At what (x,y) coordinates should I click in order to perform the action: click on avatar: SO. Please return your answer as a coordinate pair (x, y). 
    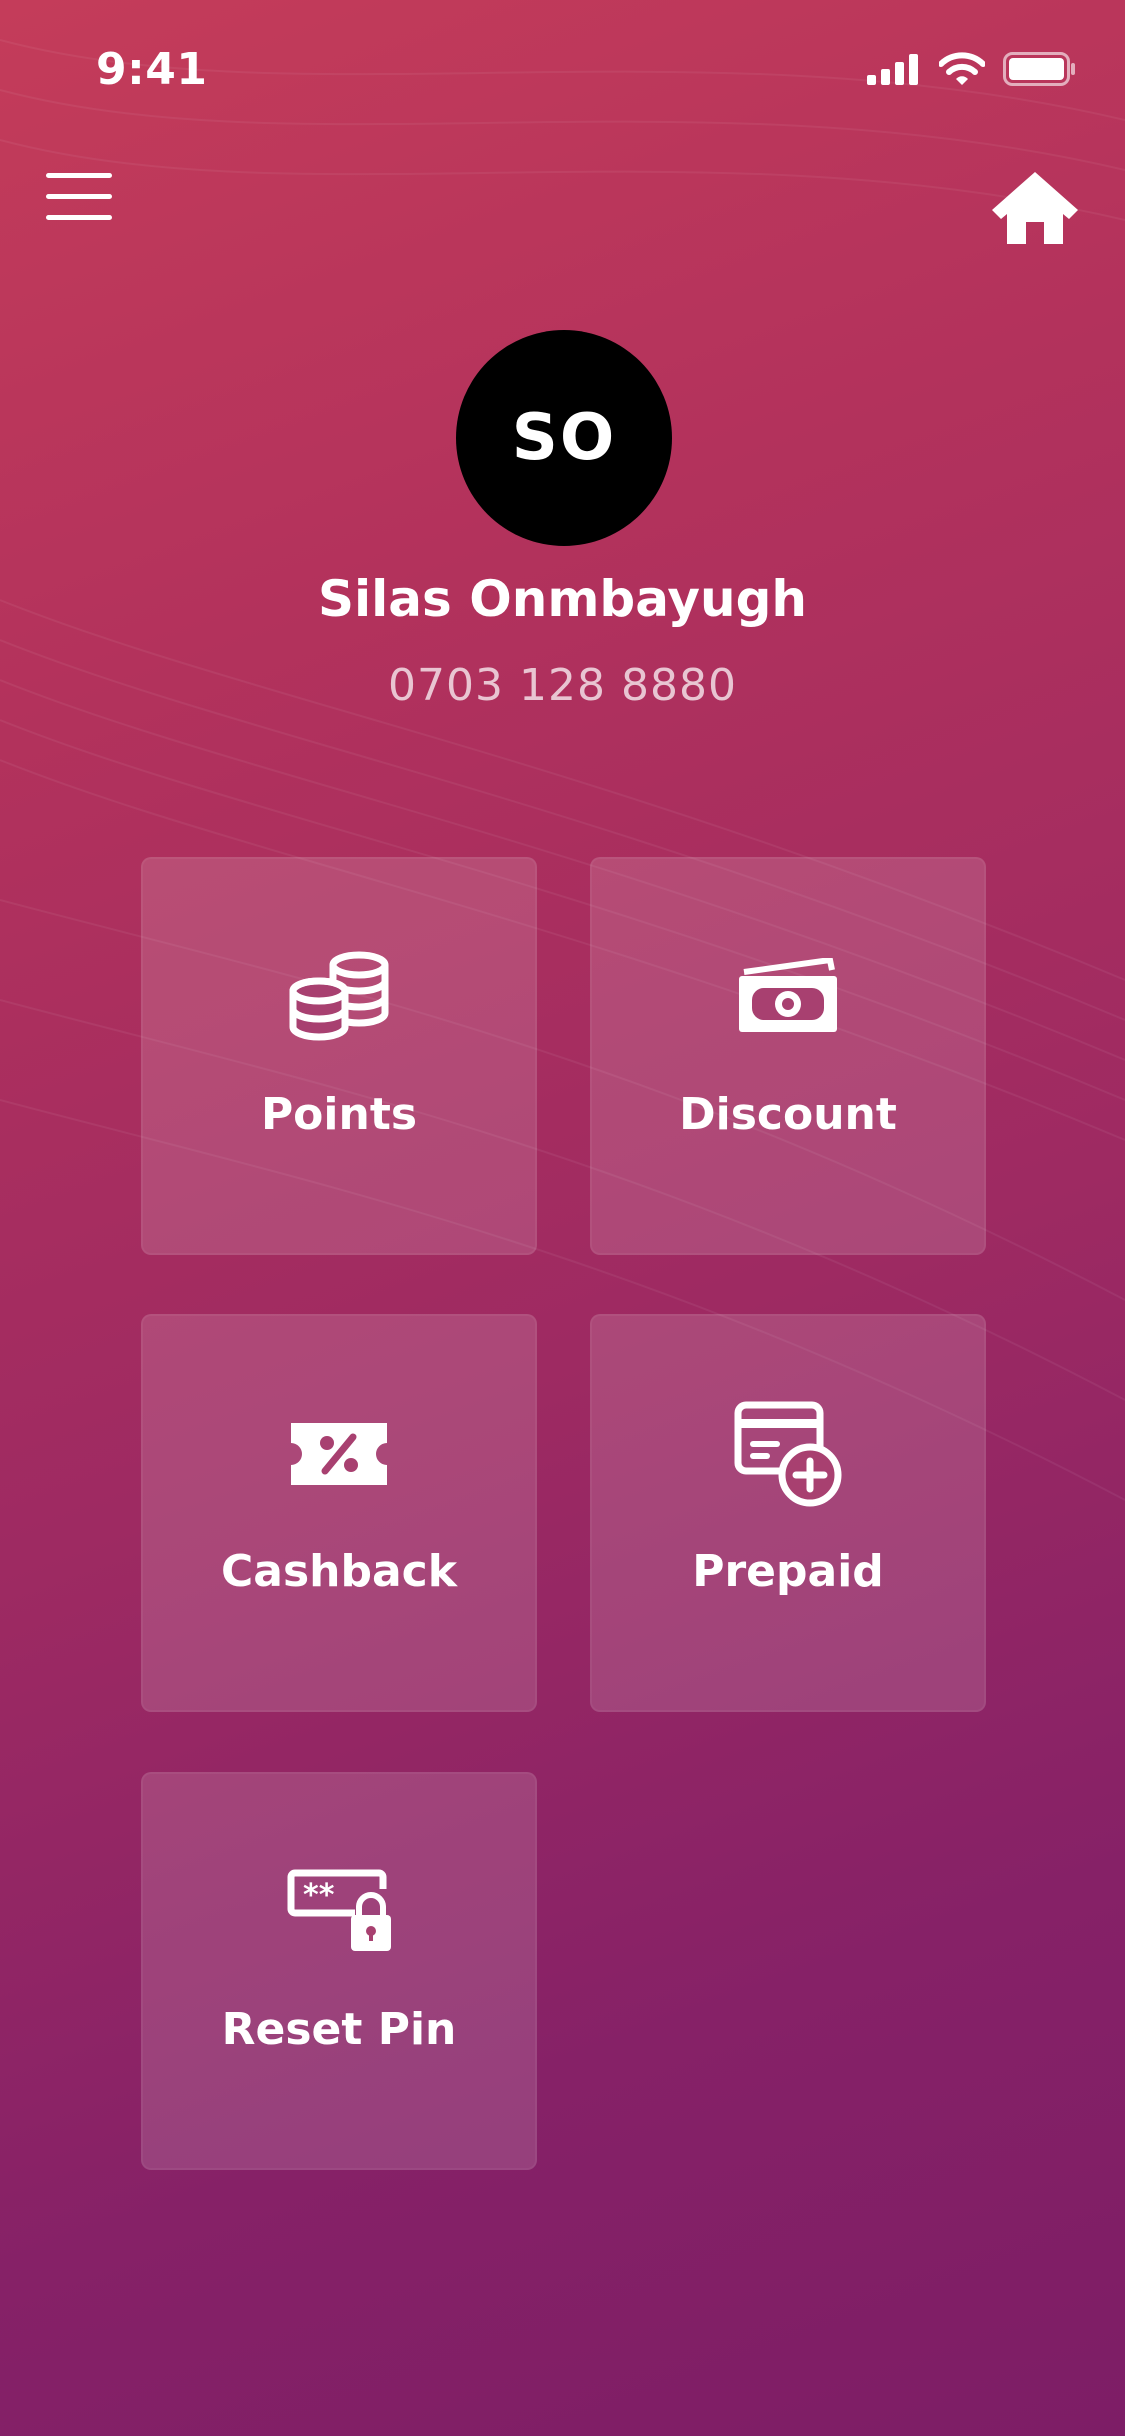
    Looking at the image, I should click on (564, 438).